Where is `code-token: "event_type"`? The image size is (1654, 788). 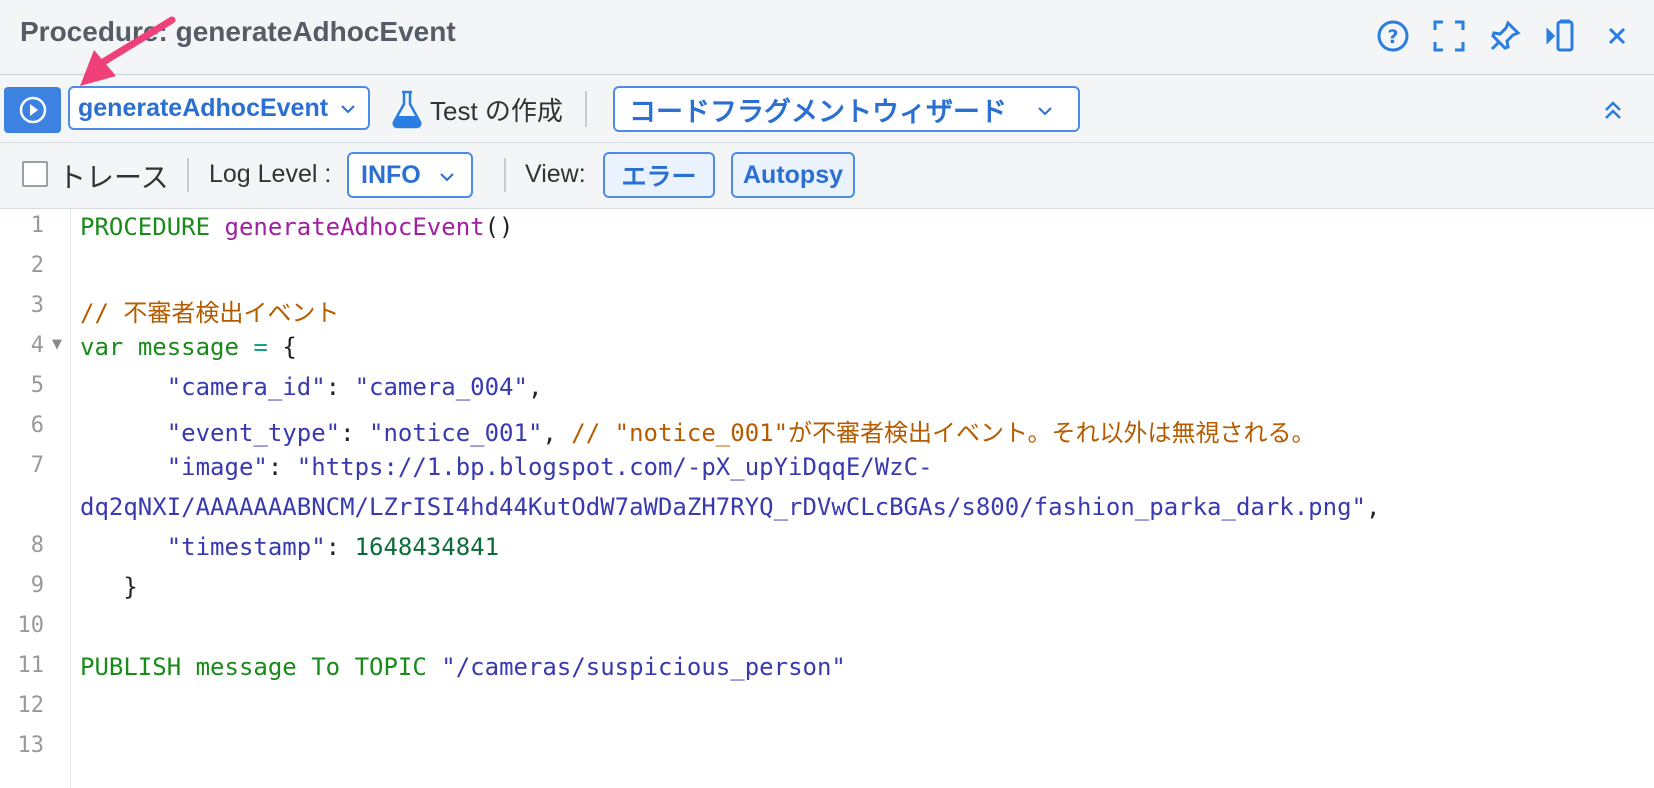
code-token: "event_type" is located at coordinates (253, 433).